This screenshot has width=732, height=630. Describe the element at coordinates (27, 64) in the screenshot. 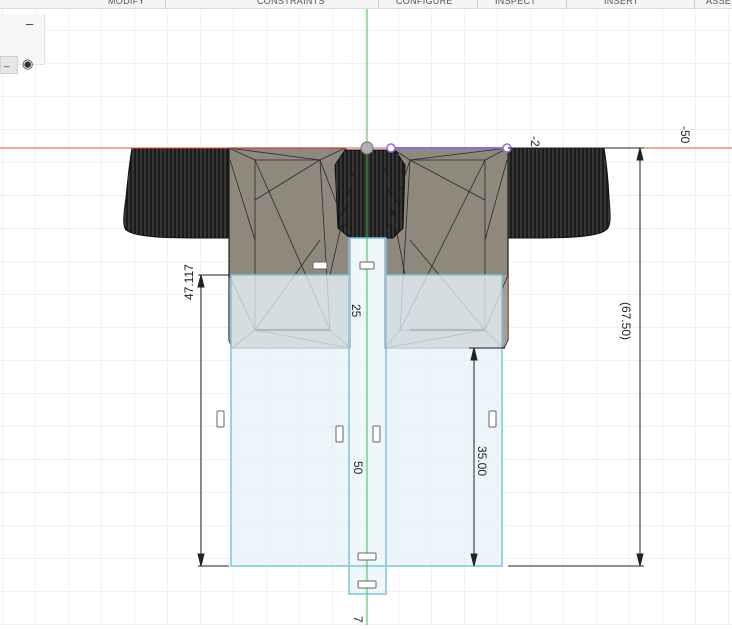

I see `radio-target-icon: ◉` at that location.